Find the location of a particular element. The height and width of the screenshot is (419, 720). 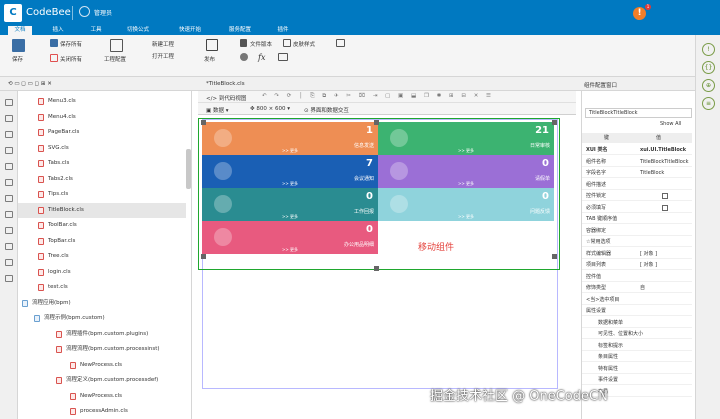

close-all-button: 关闭所有 is located at coordinates (71, 59).